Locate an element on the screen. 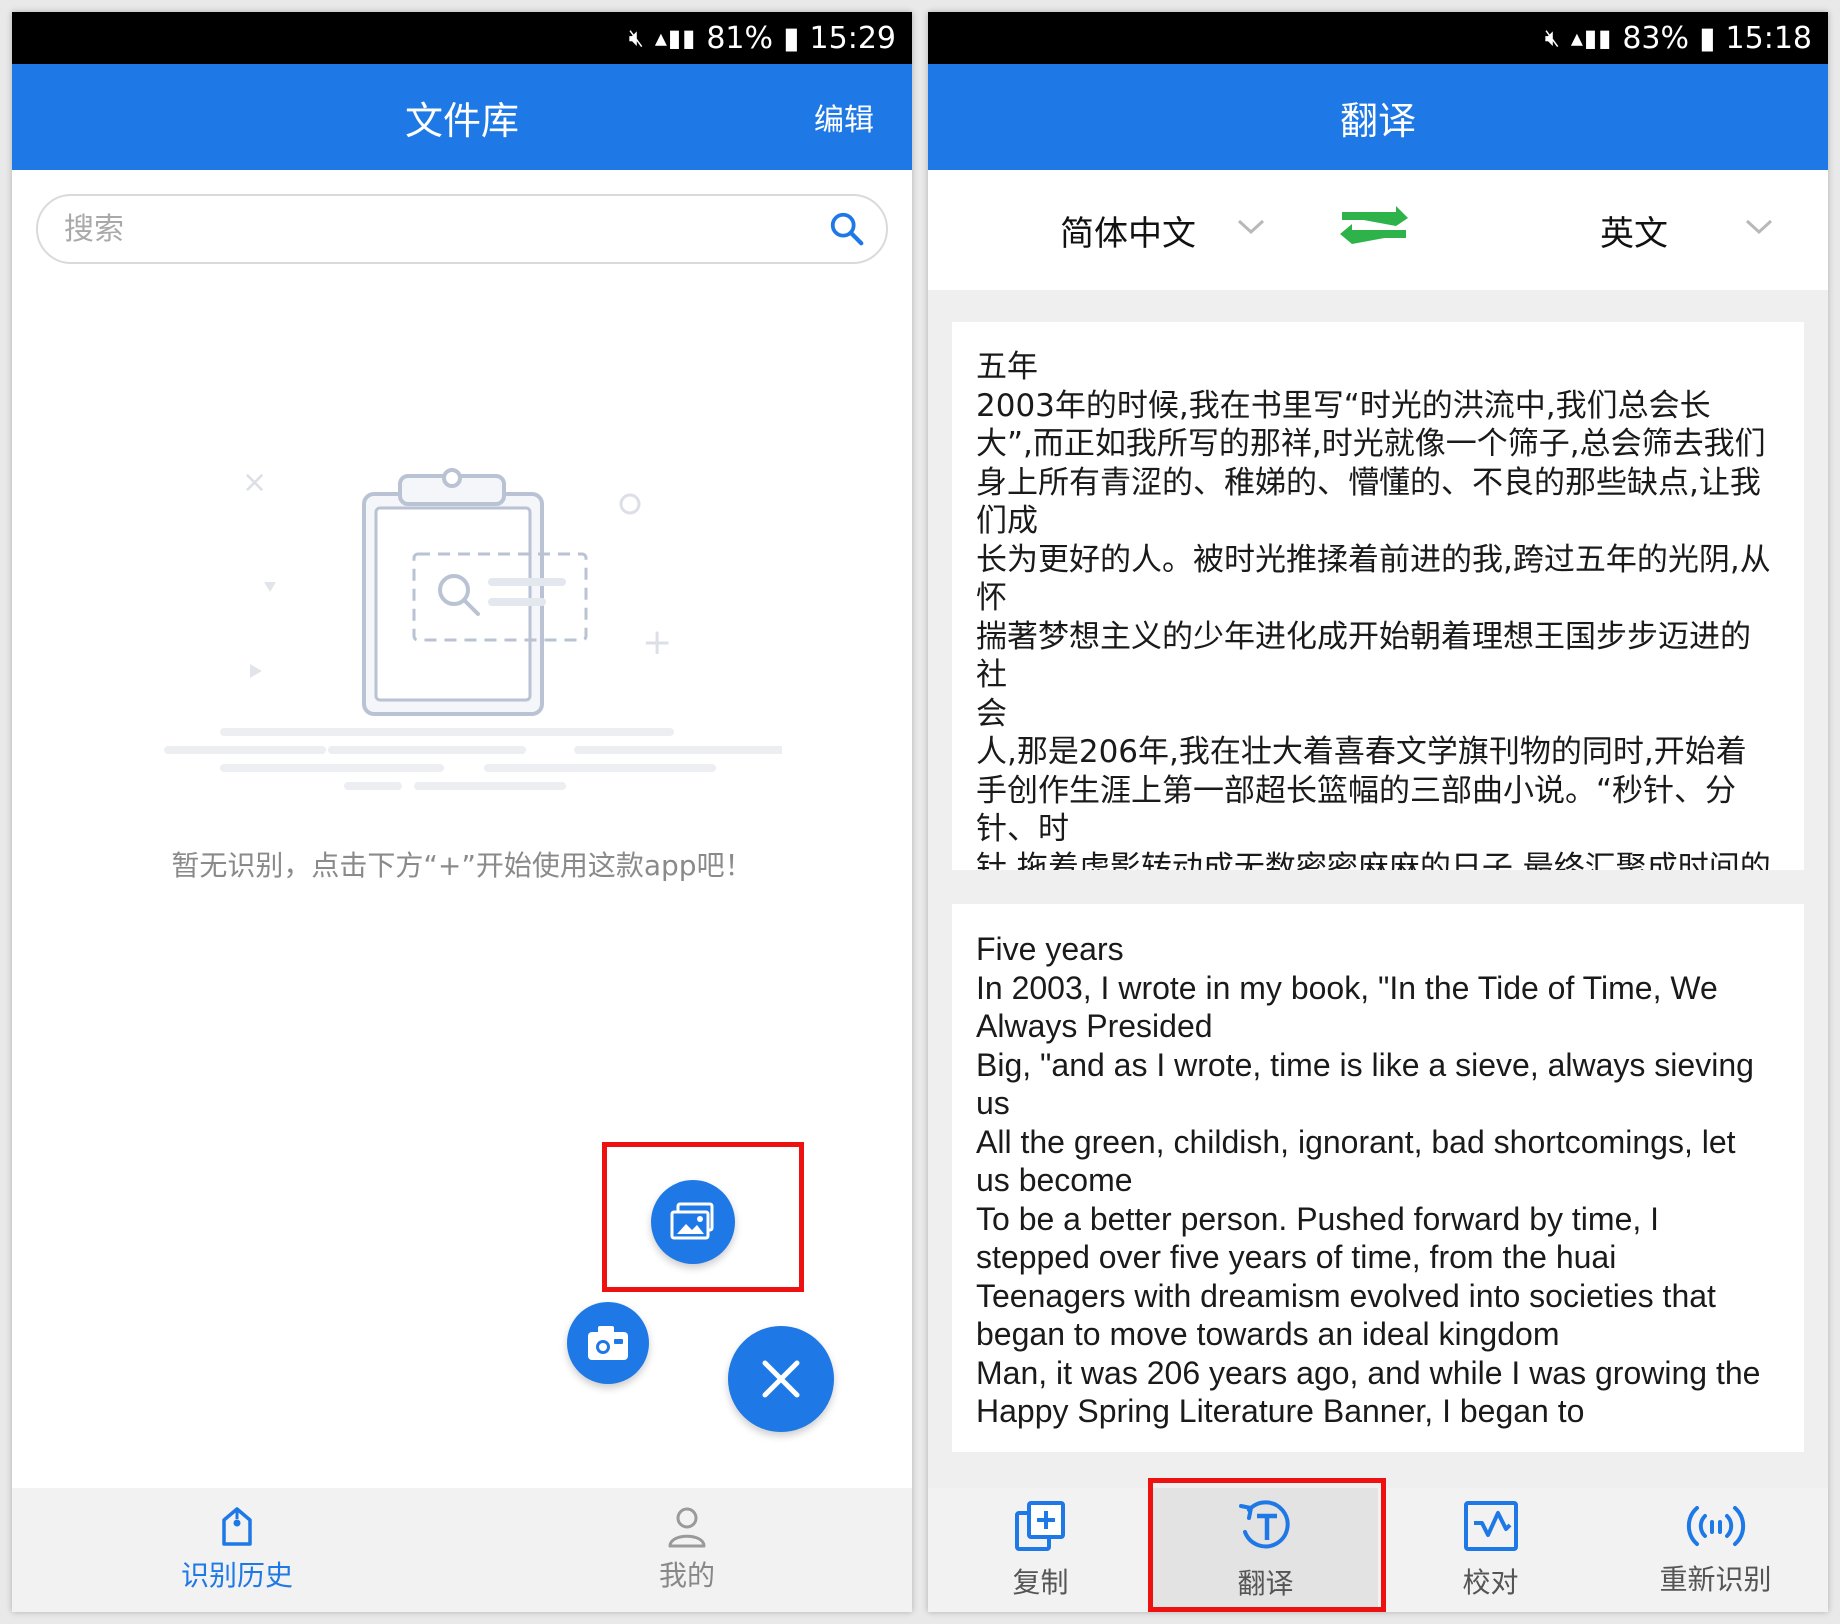 This screenshot has height=1624, width=1840. copy-icon is located at coordinates (1039, 1526).